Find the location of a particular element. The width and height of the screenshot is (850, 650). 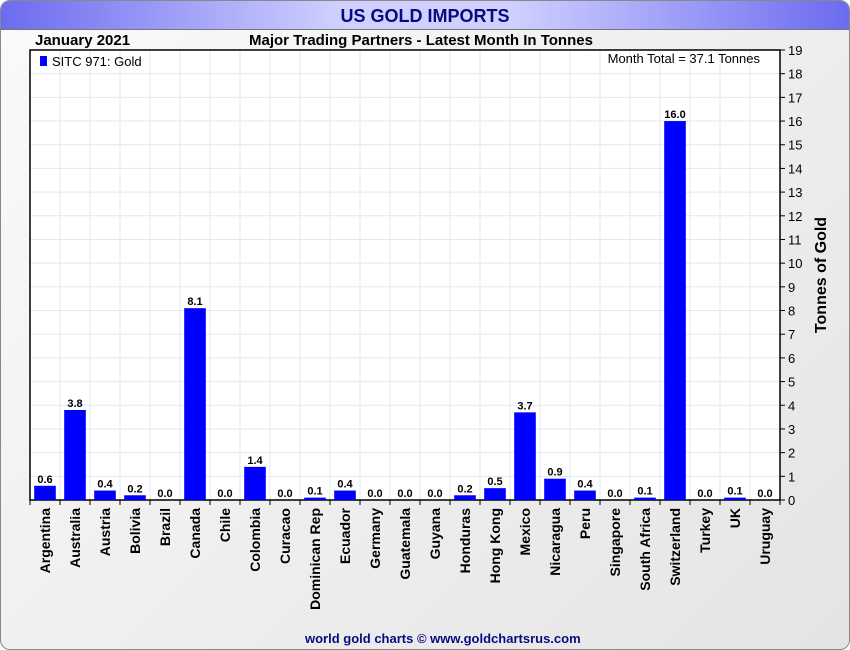

data-label: 8.1 is located at coordinates (194, 302).